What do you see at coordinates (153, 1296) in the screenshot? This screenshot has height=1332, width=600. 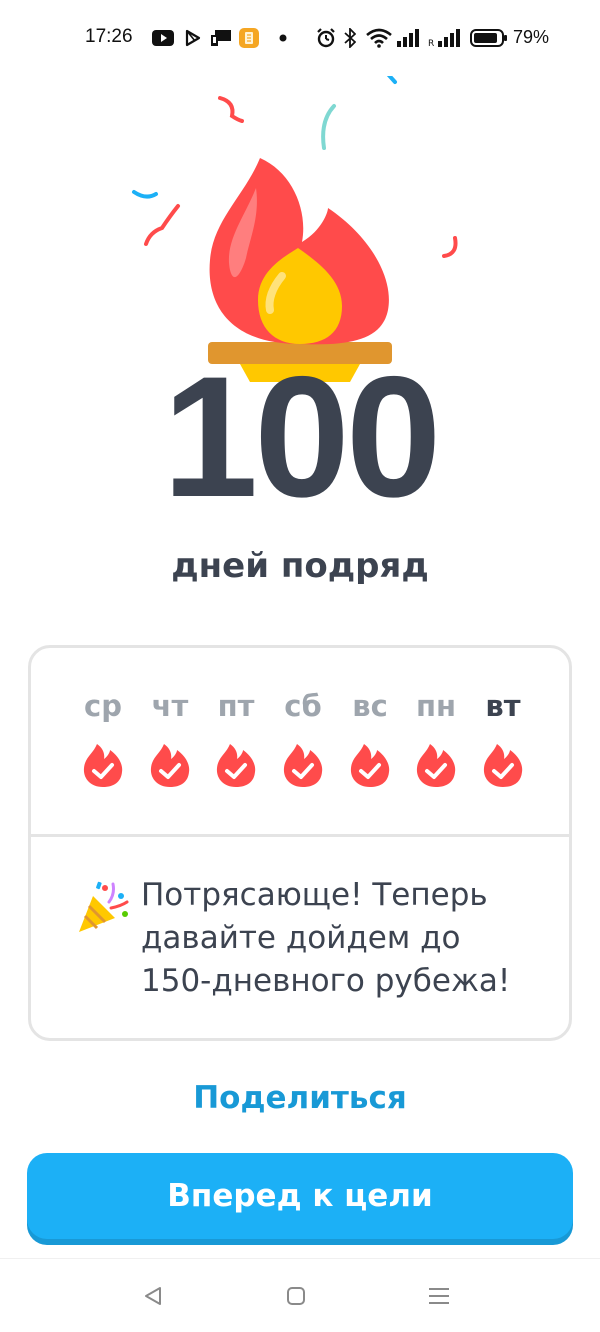 I see `back-icon` at bounding box center [153, 1296].